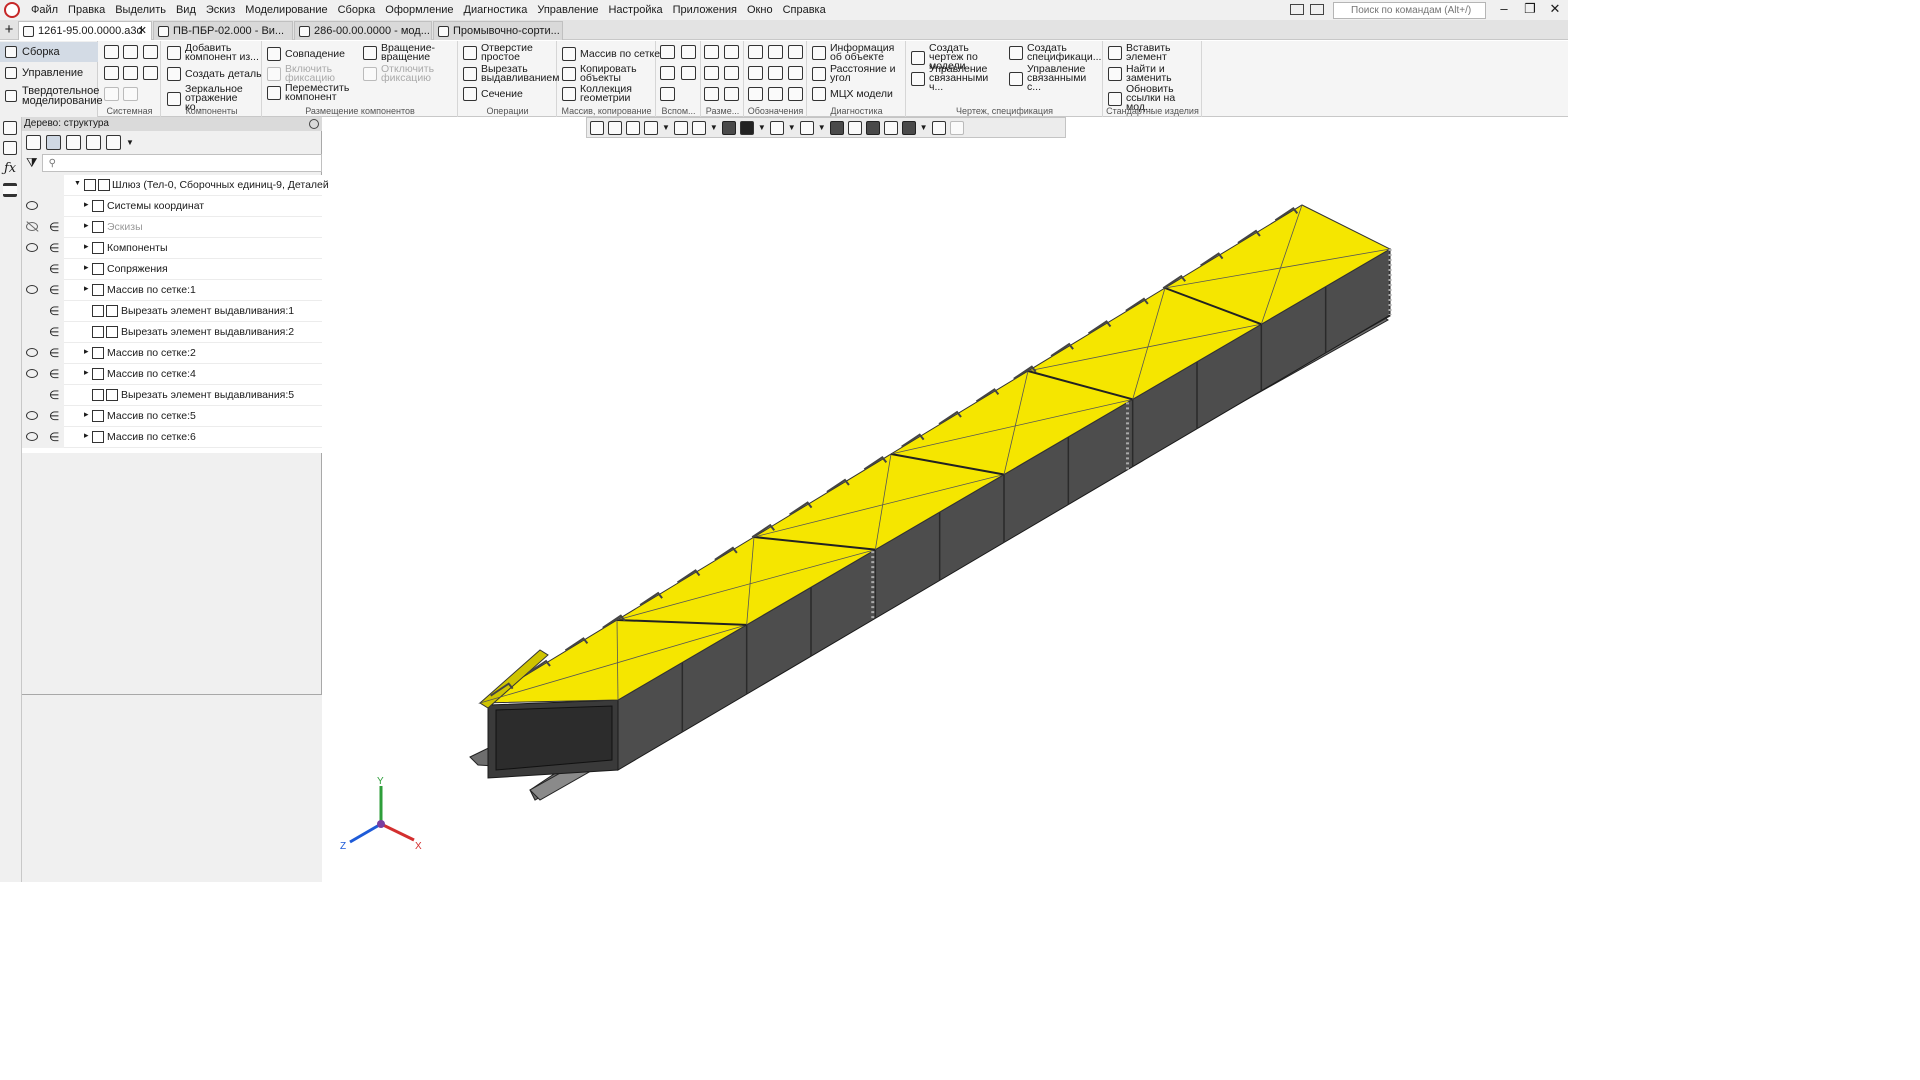 The image size is (1920, 1080). What do you see at coordinates (93, 142) in the screenshot?
I see `selection-view-icon` at bounding box center [93, 142].